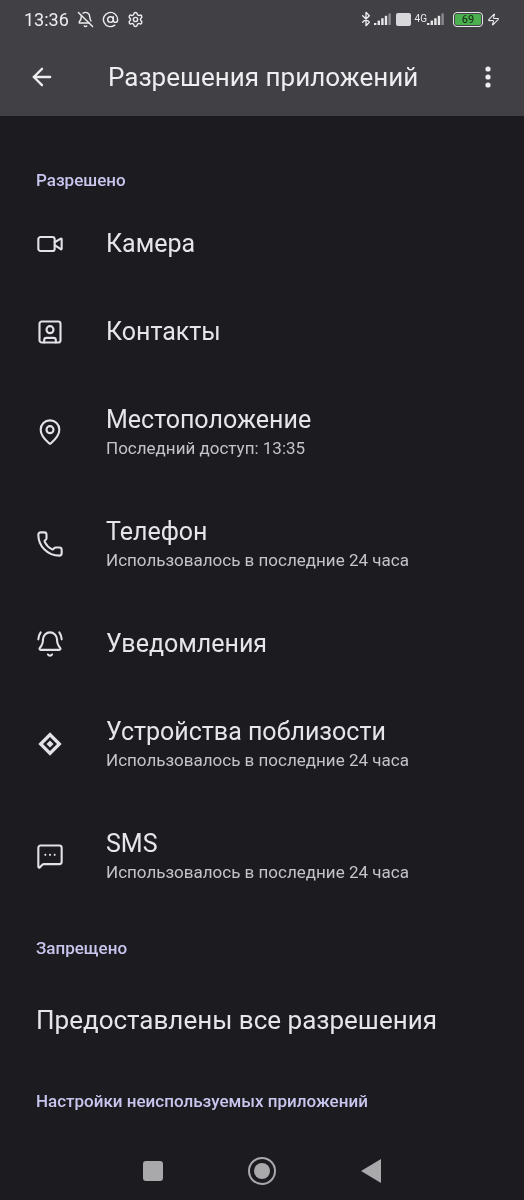  I want to click on permission-item: Уведомления, so click(262, 644).